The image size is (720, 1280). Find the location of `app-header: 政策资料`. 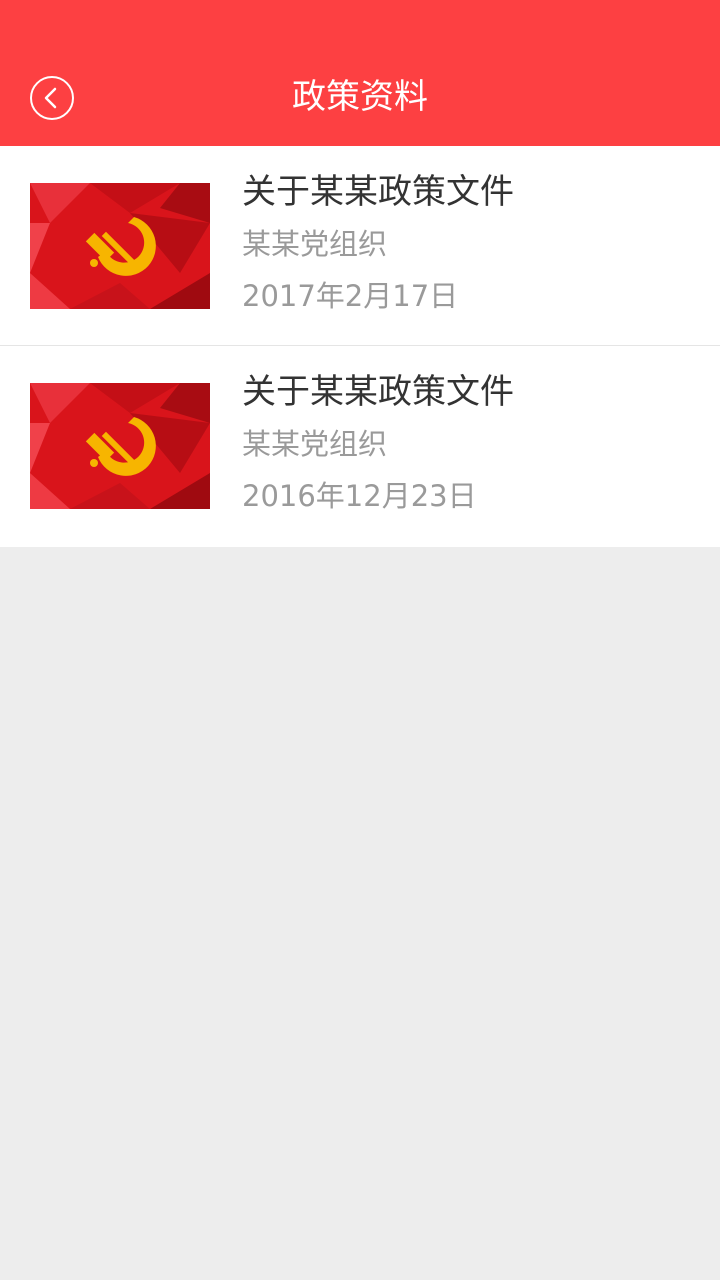

app-header: 政策资料 is located at coordinates (360, 73).